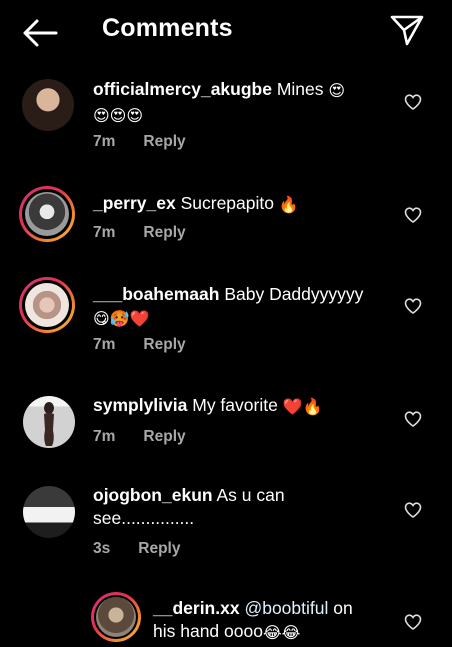  Describe the element at coordinates (286, 608) in the screenshot. I see `comment-mention: @boobtiful` at that location.